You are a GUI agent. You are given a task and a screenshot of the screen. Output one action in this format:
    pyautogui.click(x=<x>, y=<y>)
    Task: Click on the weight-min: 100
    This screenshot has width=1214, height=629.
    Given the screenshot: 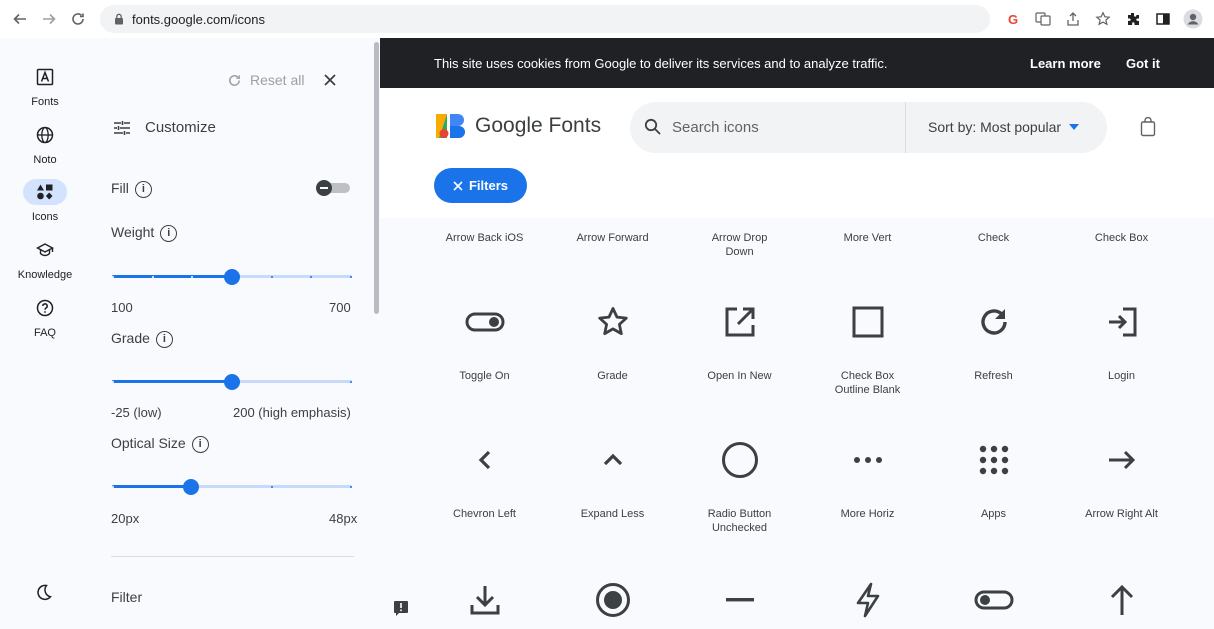 What is the action you would take?
    pyautogui.click(x=122, y=307)
    